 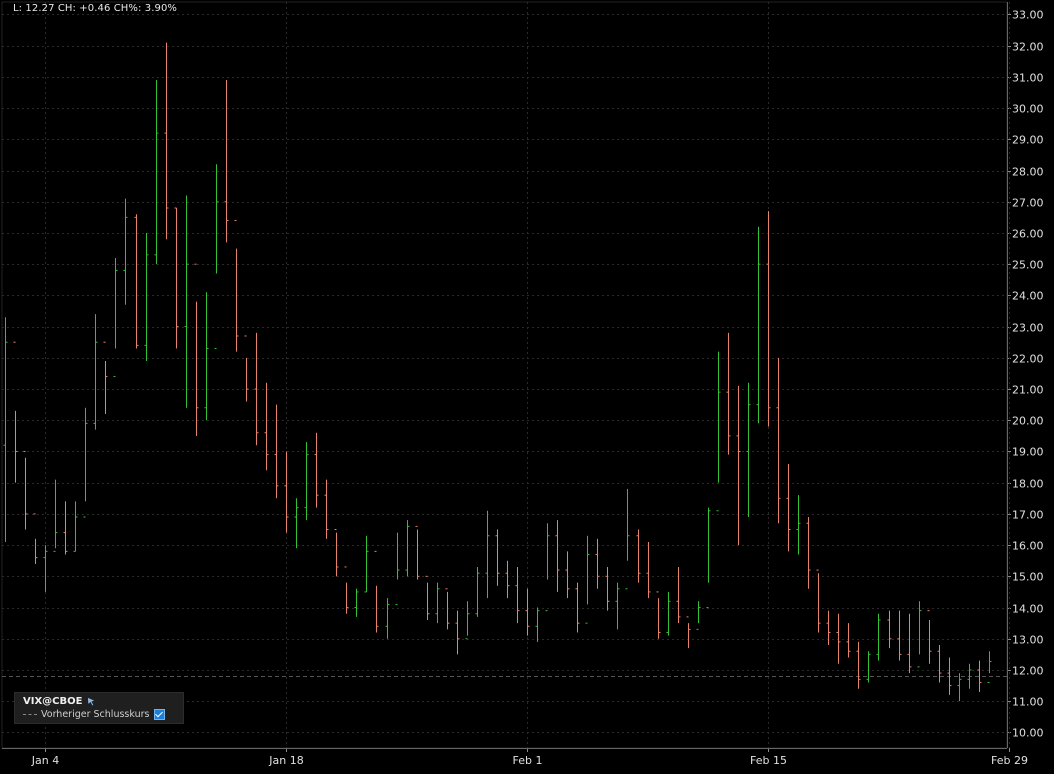 What do you see at coordinates (1028, 47) in the screenshot?
I see `y-tick-label: 32.00` at bounding box center [1028, 47].